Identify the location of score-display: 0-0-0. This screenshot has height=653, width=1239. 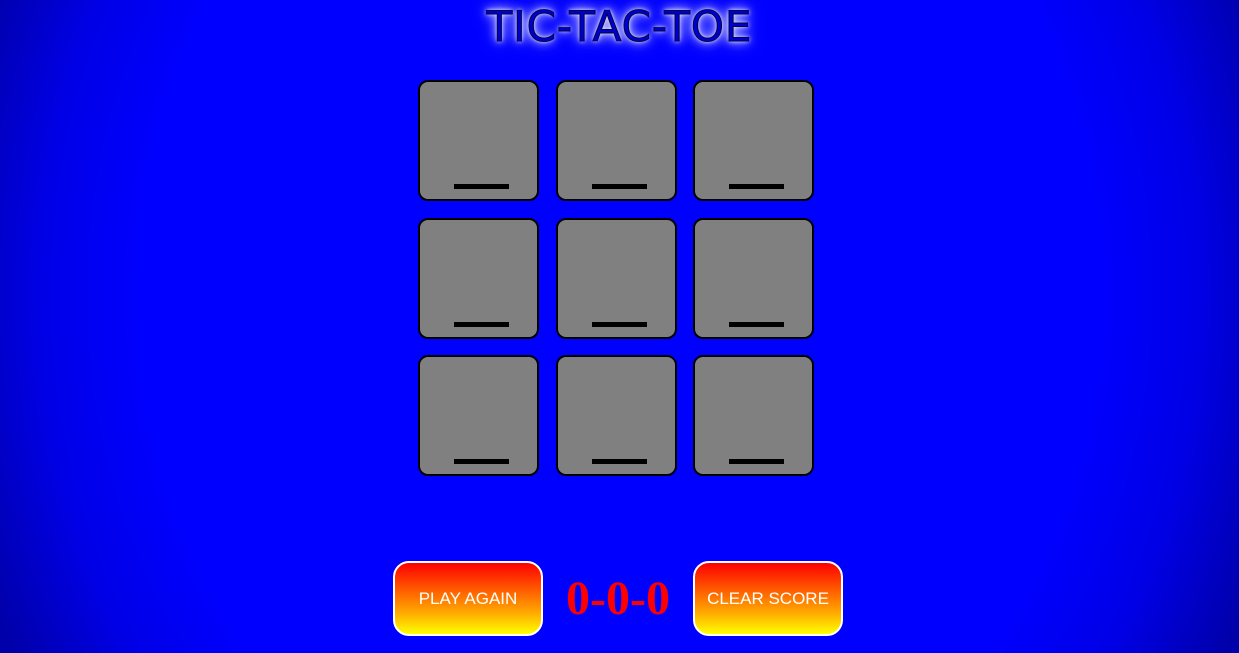
(618, 598).